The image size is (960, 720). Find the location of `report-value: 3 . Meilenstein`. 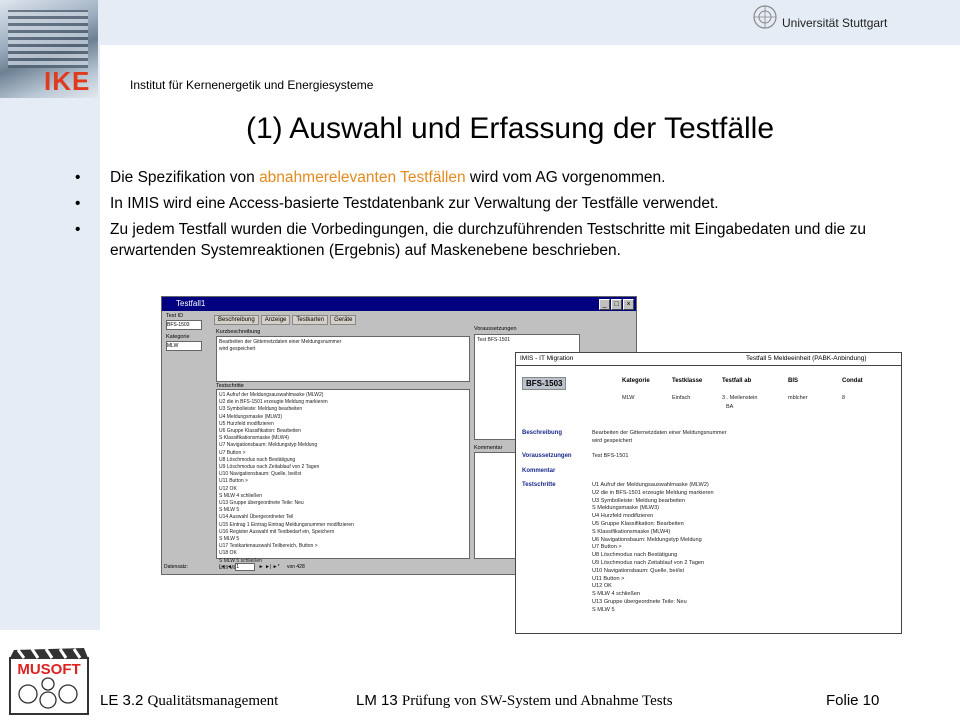

report-value: 3 . Meilenstein is located at coordinates (740, 398).